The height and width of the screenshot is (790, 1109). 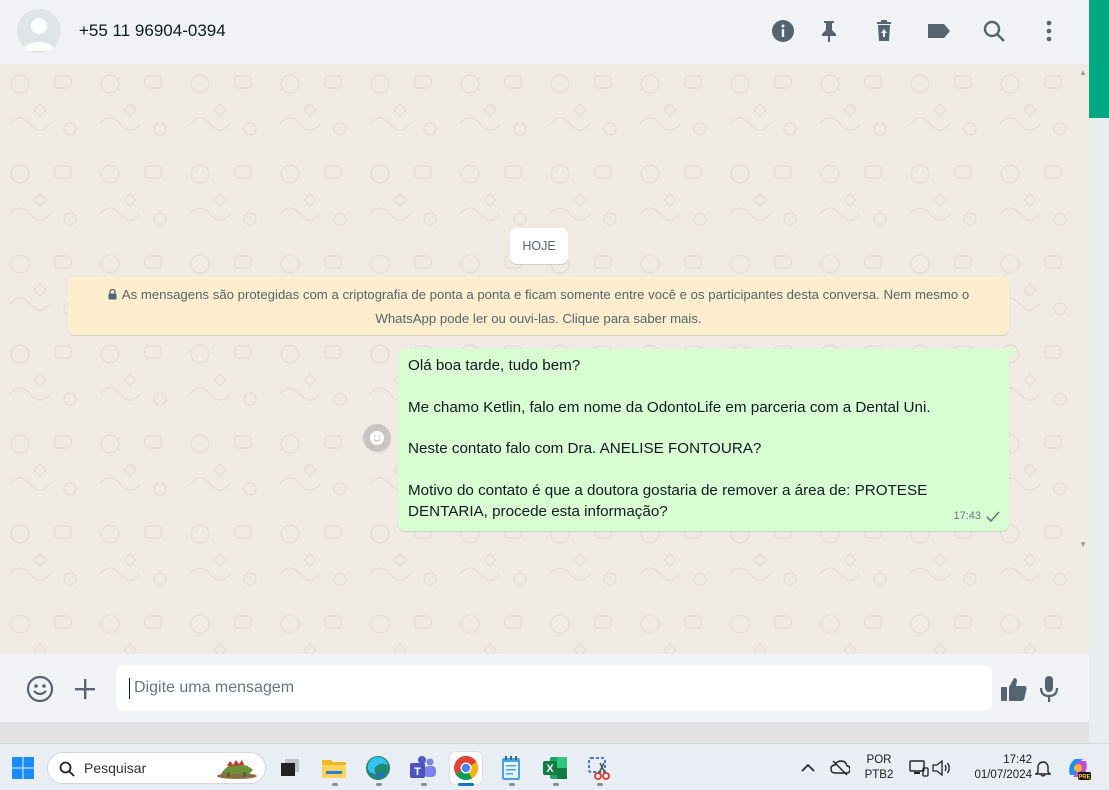 I want to click on react-emoji-icon, so click(x=377, y=438).